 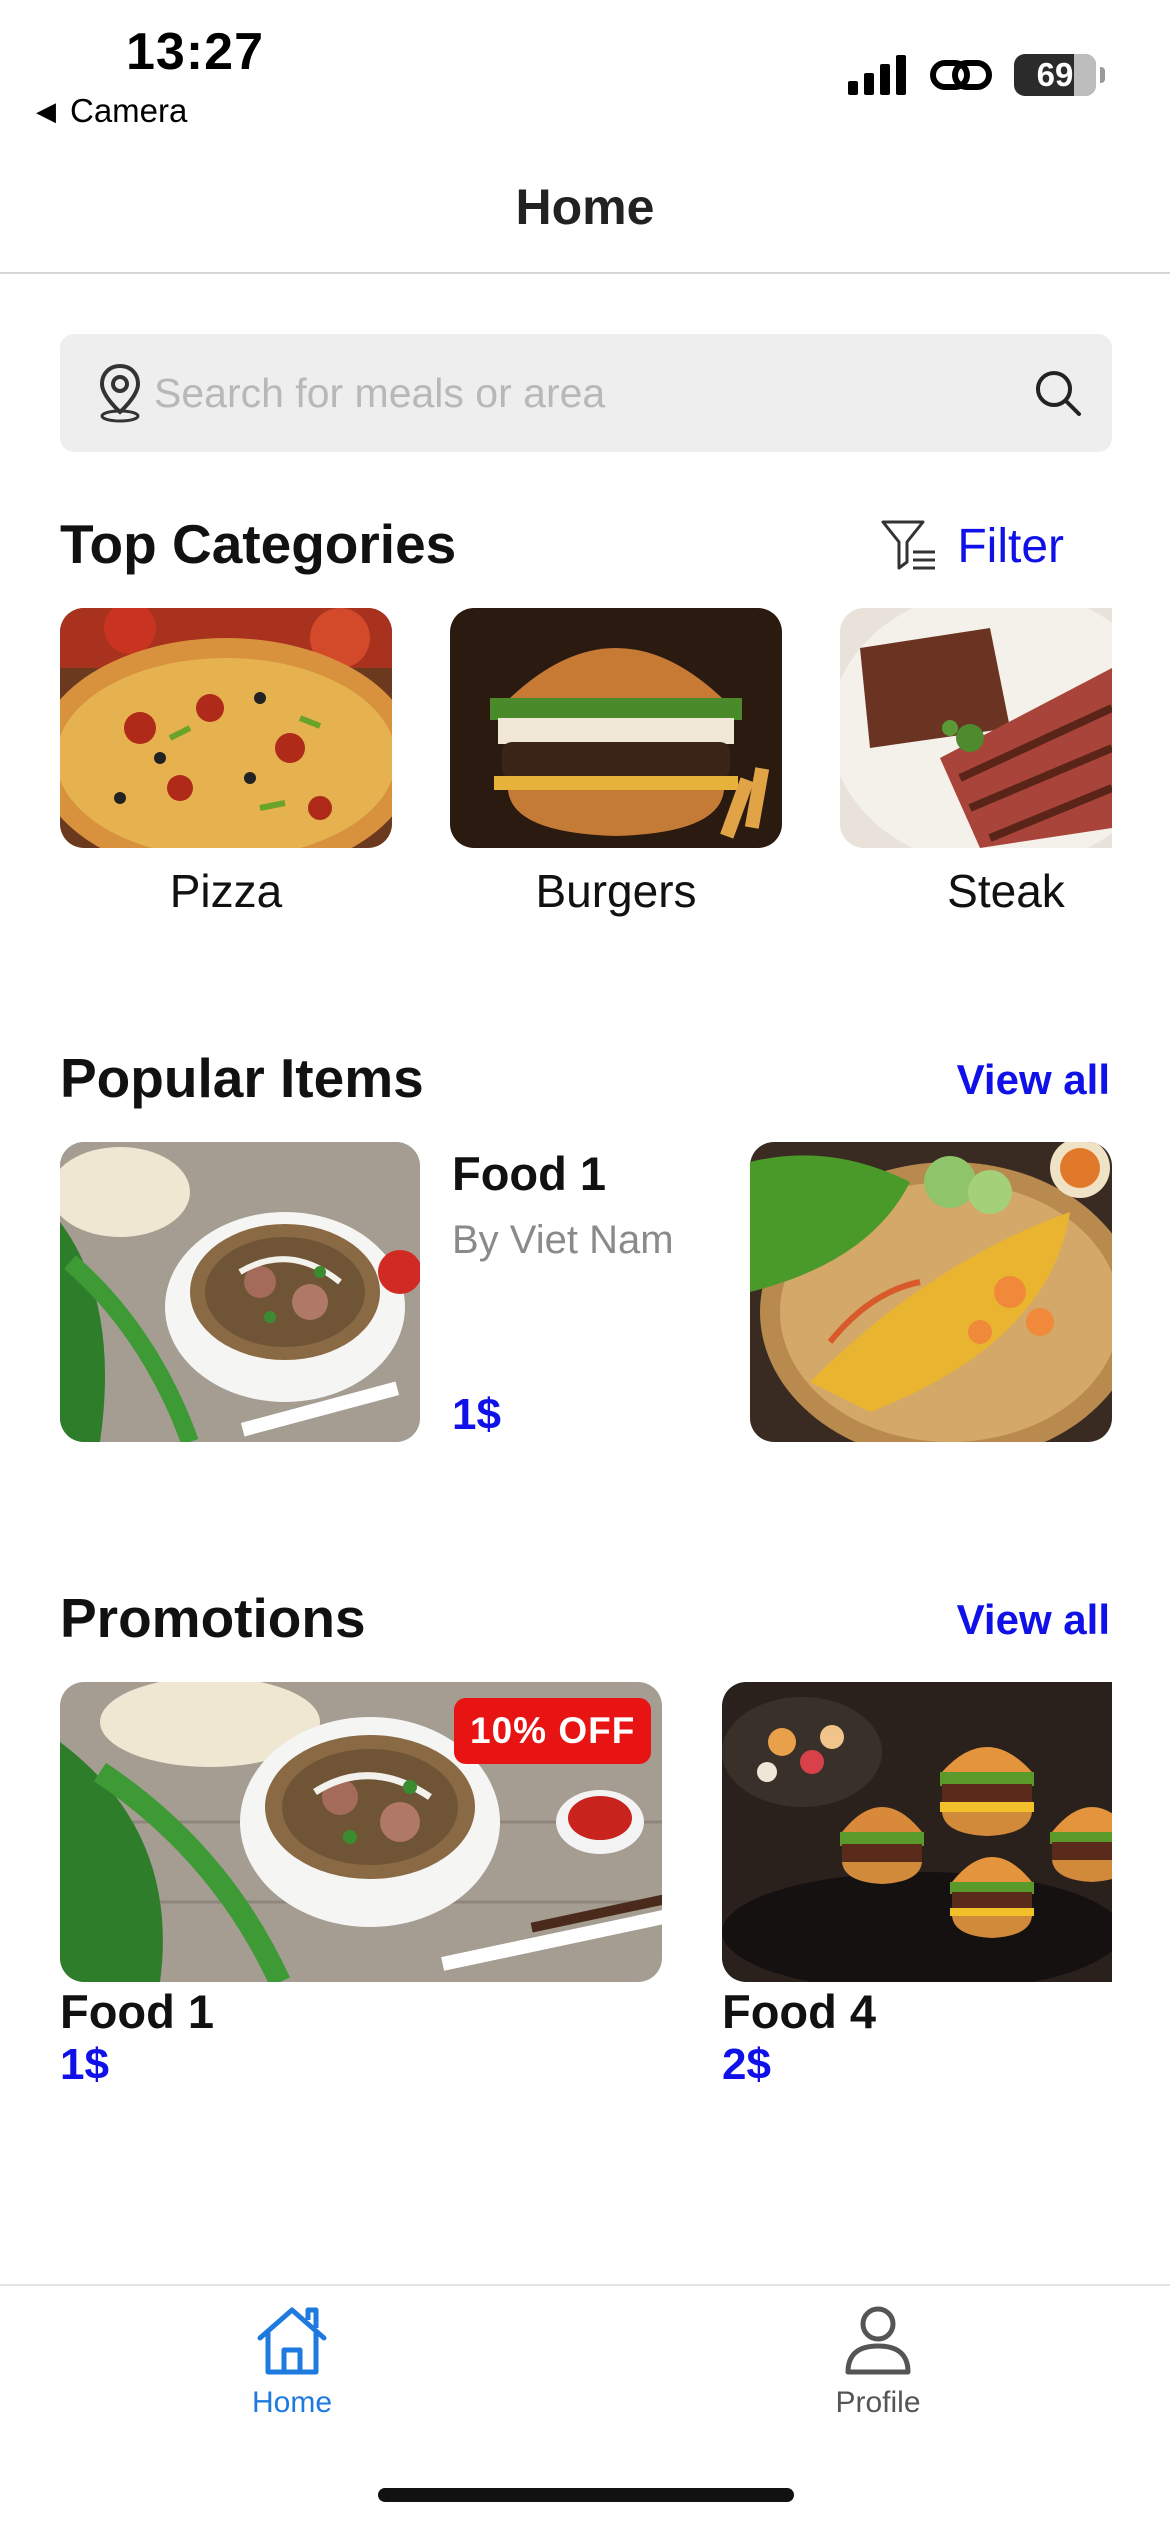 I want to click on search-bar, so click(x=586, y=393).